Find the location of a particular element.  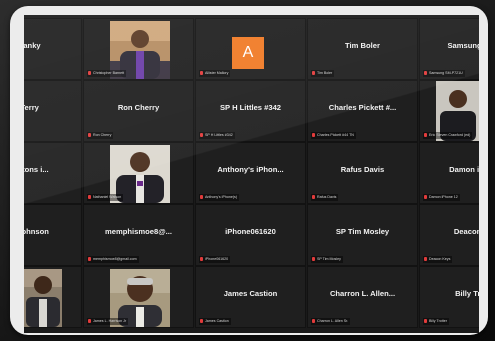

participant-label: Charron L. Allen Sr. is located at coordinates (331, 321).